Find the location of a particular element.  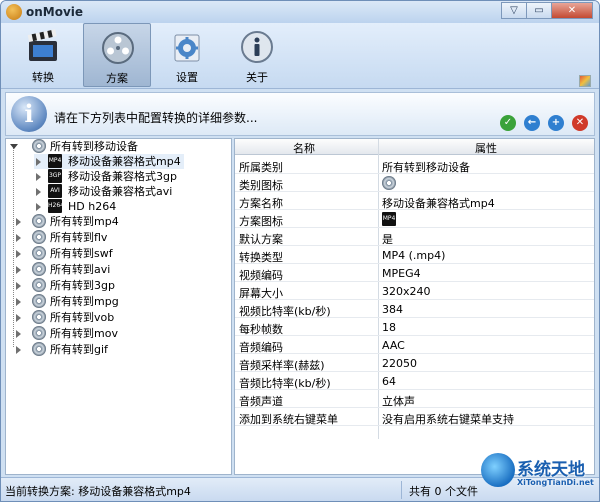

tree-node-group: 所有转到mpg is located at coordinates (118, 301).